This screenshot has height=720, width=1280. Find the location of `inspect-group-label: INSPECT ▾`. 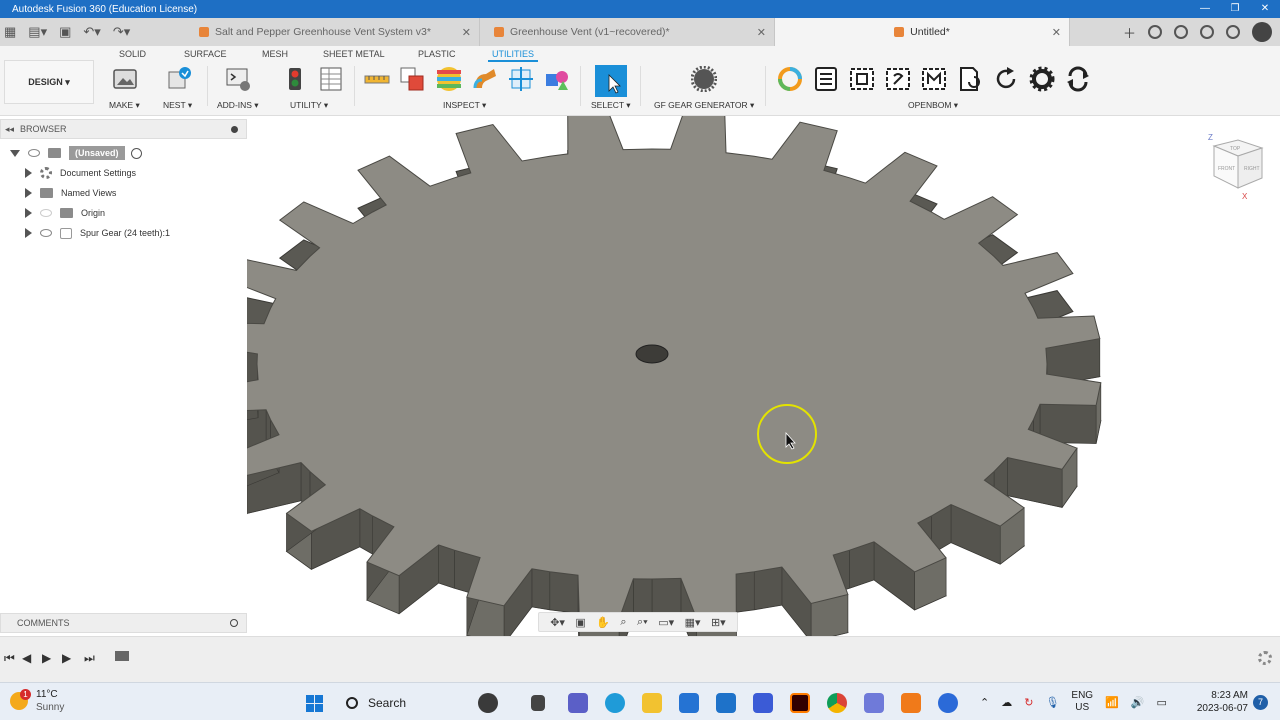

inspect-group-label: INSPECT ▾ is located at coordinates (464, 105).